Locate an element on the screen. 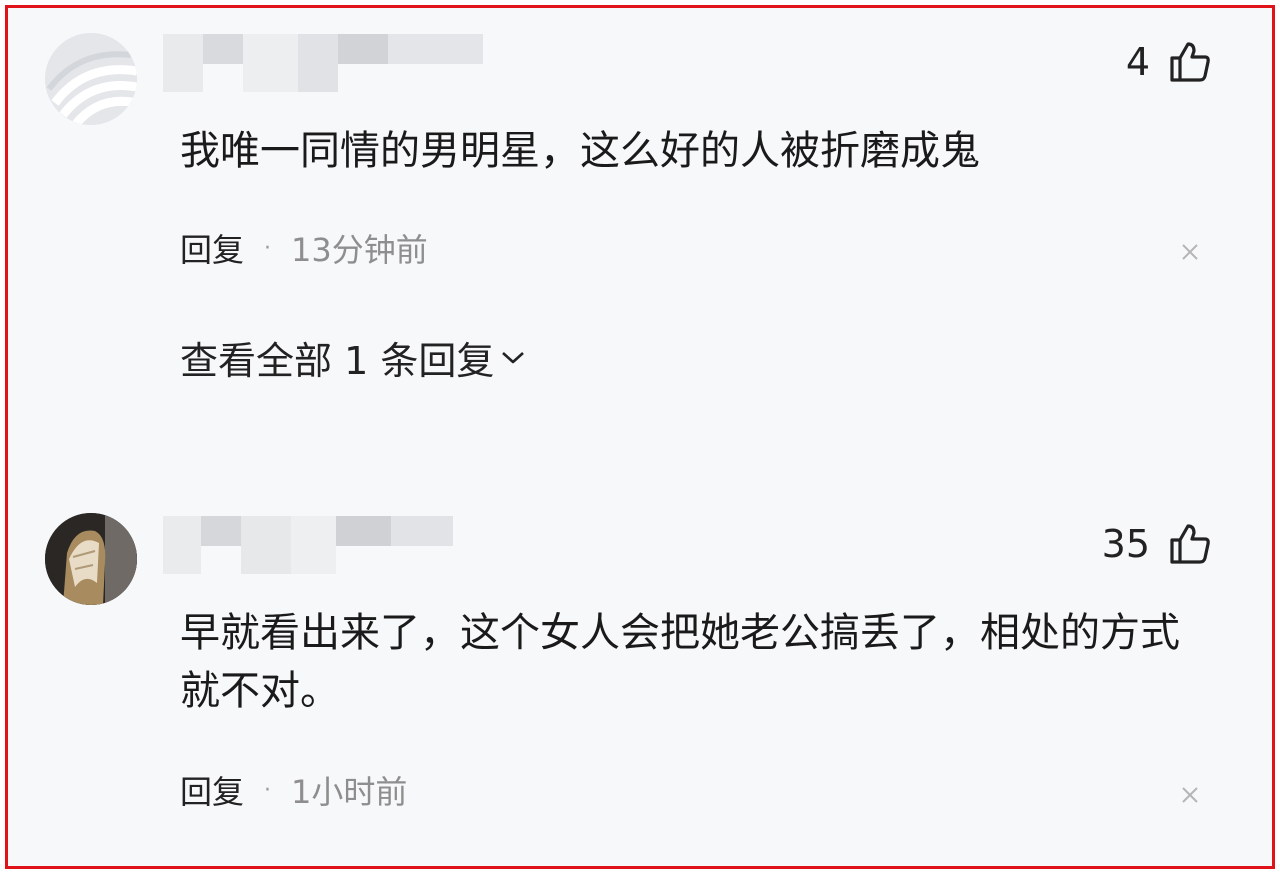 Image resolution: width=1280 pixels, height=872 pixels. comment-meta: 回复 · 1小时前 is located at coordinates (294, 790).